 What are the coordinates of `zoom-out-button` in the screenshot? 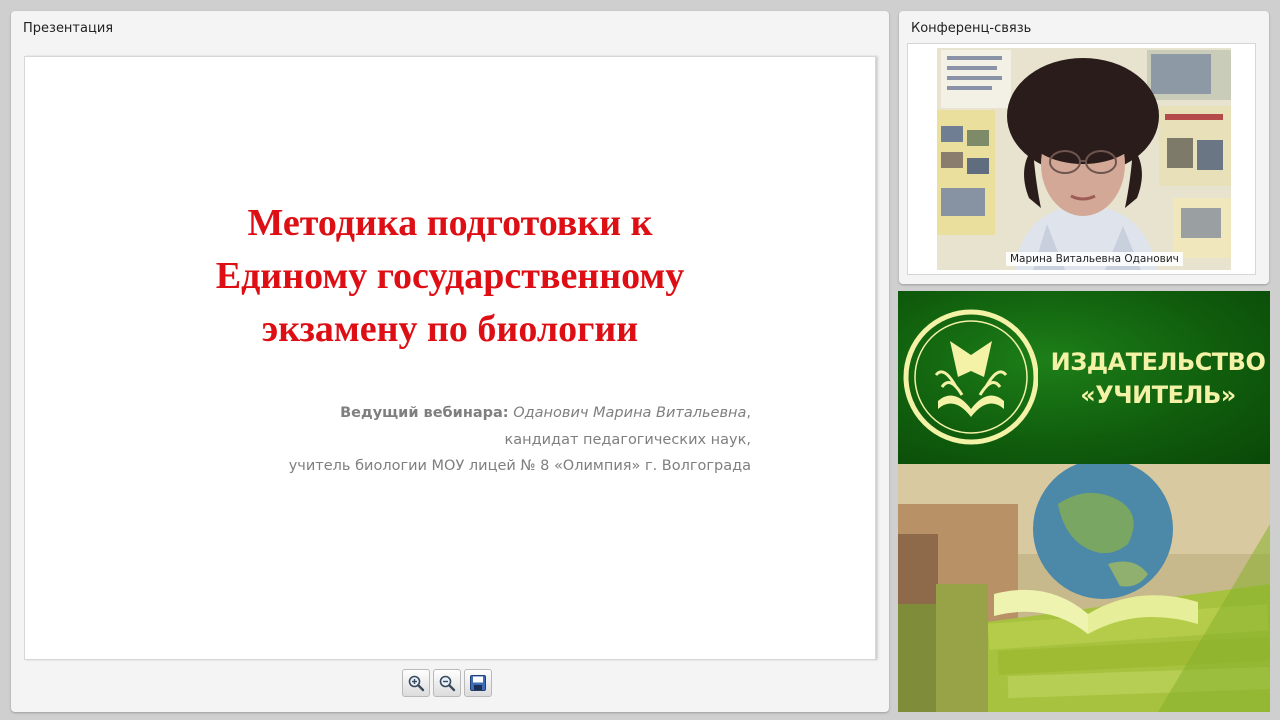 It's located at (447, 683).